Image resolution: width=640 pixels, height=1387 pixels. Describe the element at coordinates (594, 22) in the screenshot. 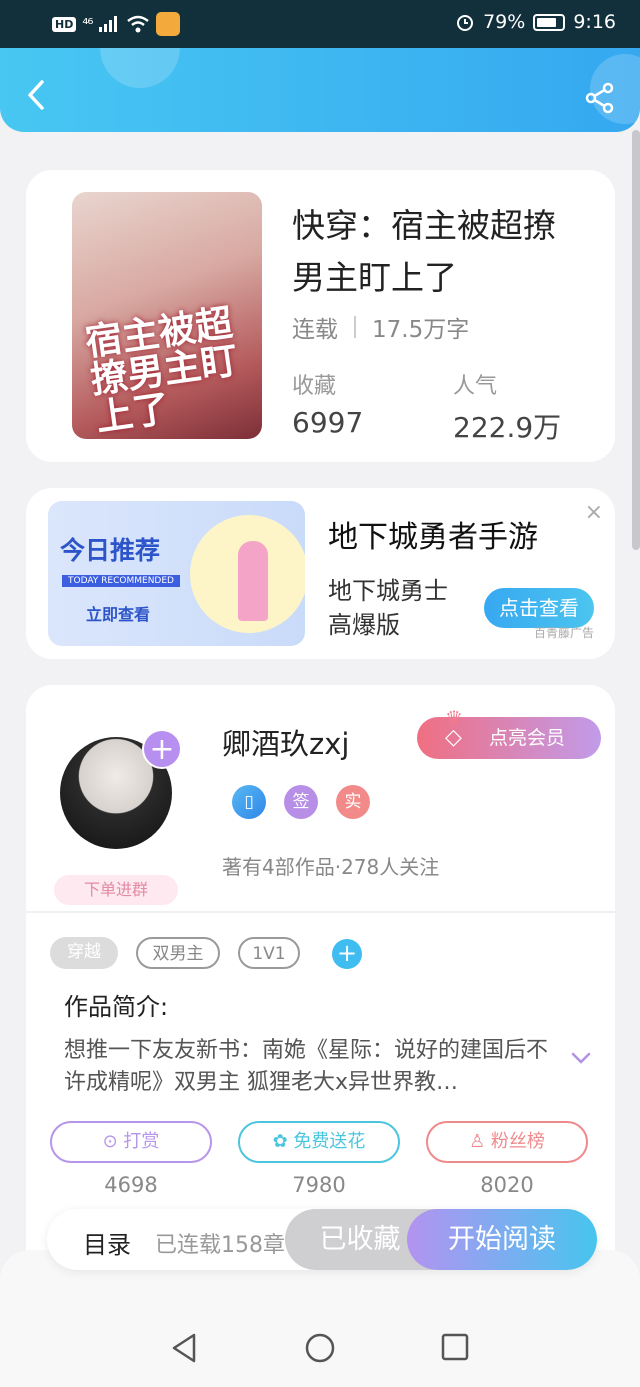

I see `clock: 9:16` at that location.